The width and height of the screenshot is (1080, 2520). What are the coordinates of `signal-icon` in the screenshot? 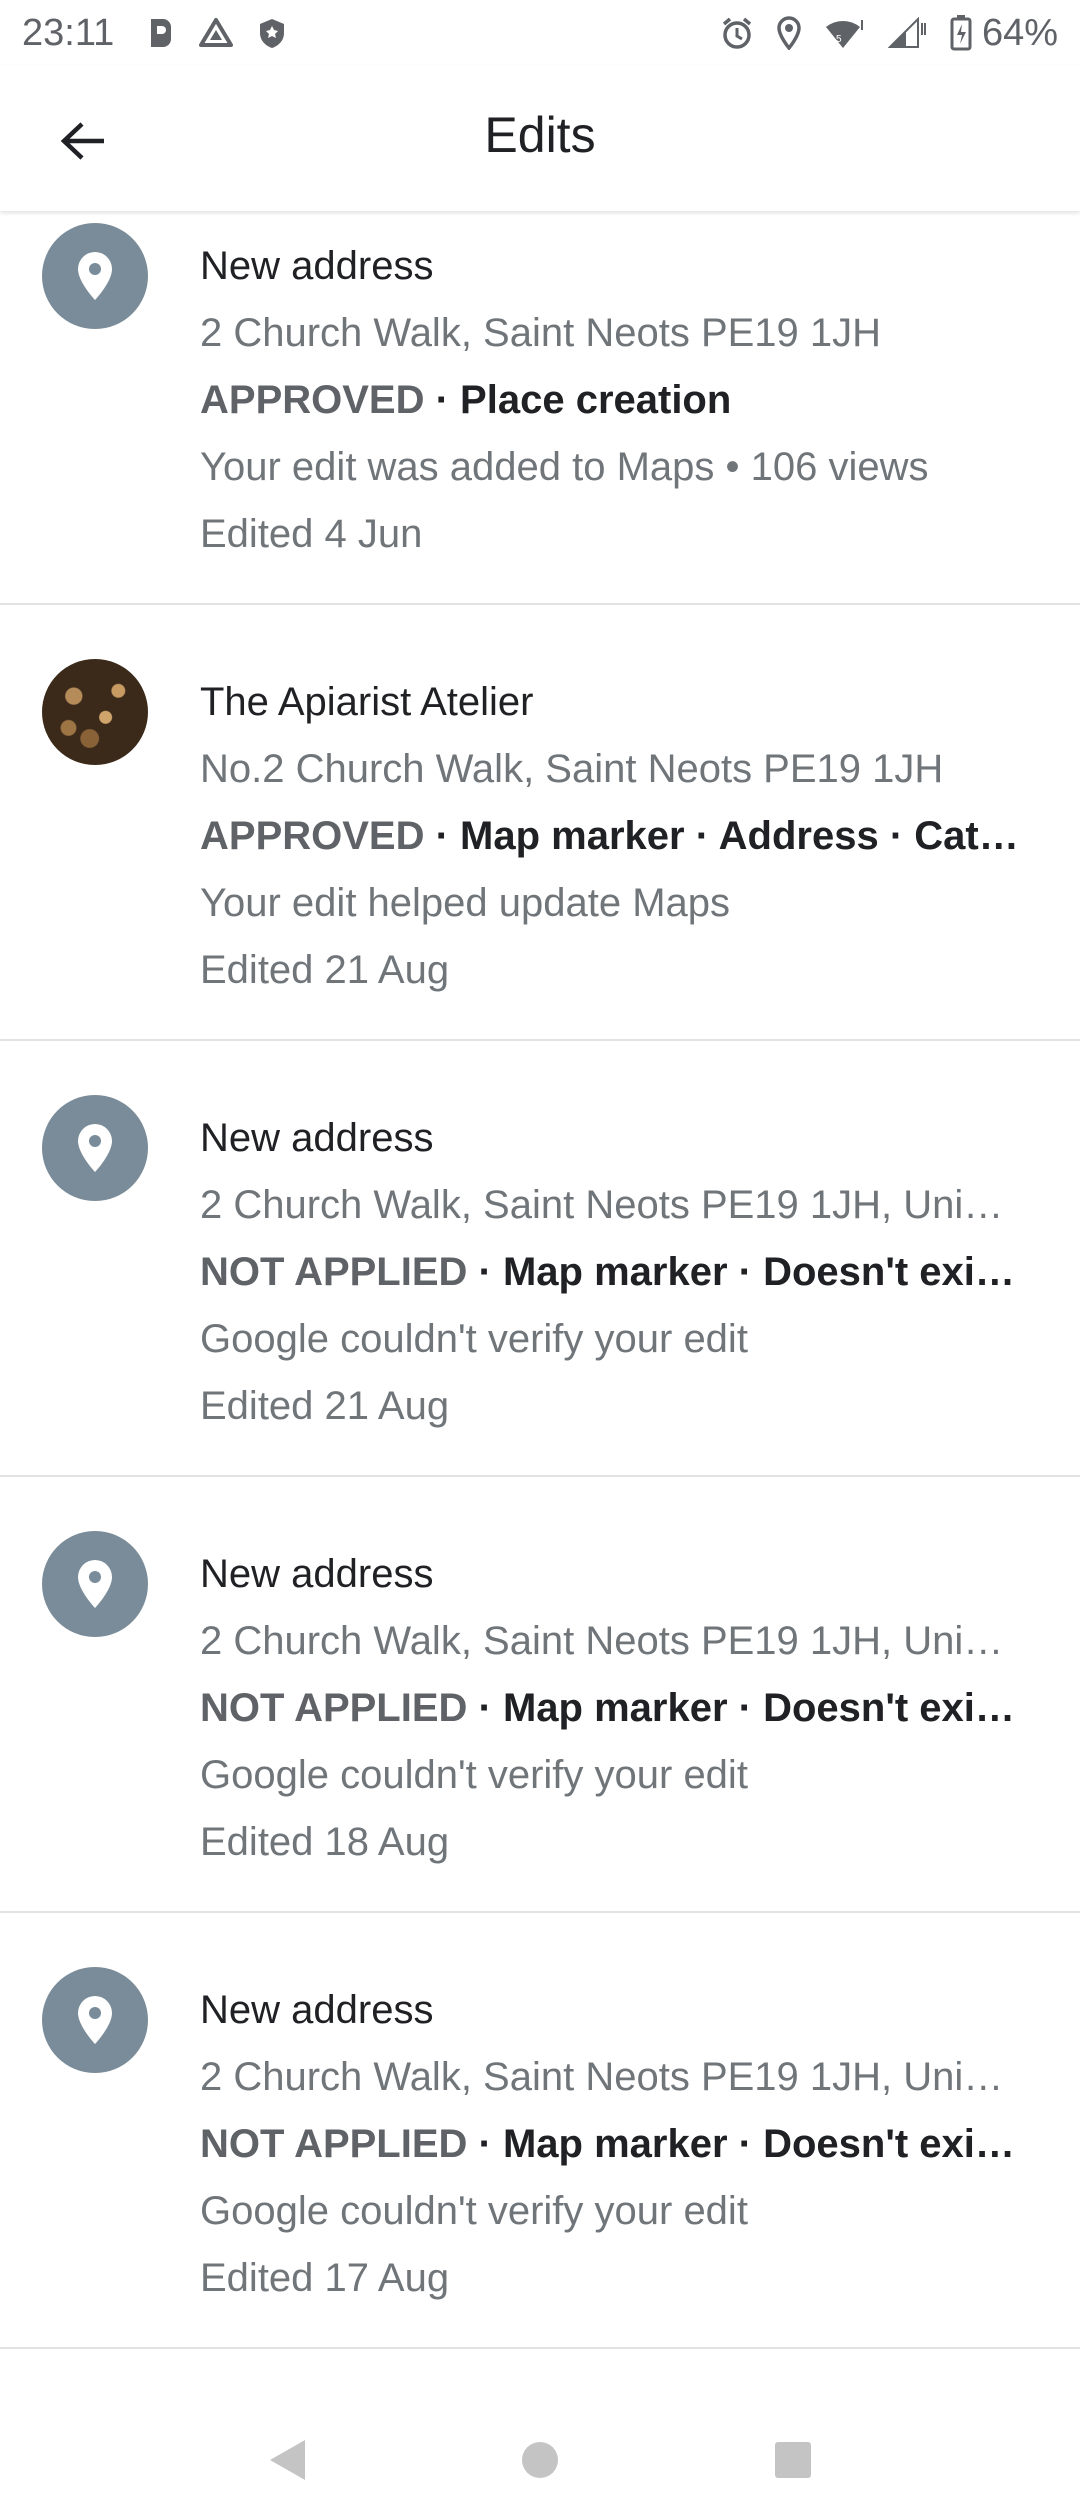 It's located at (907, 33).